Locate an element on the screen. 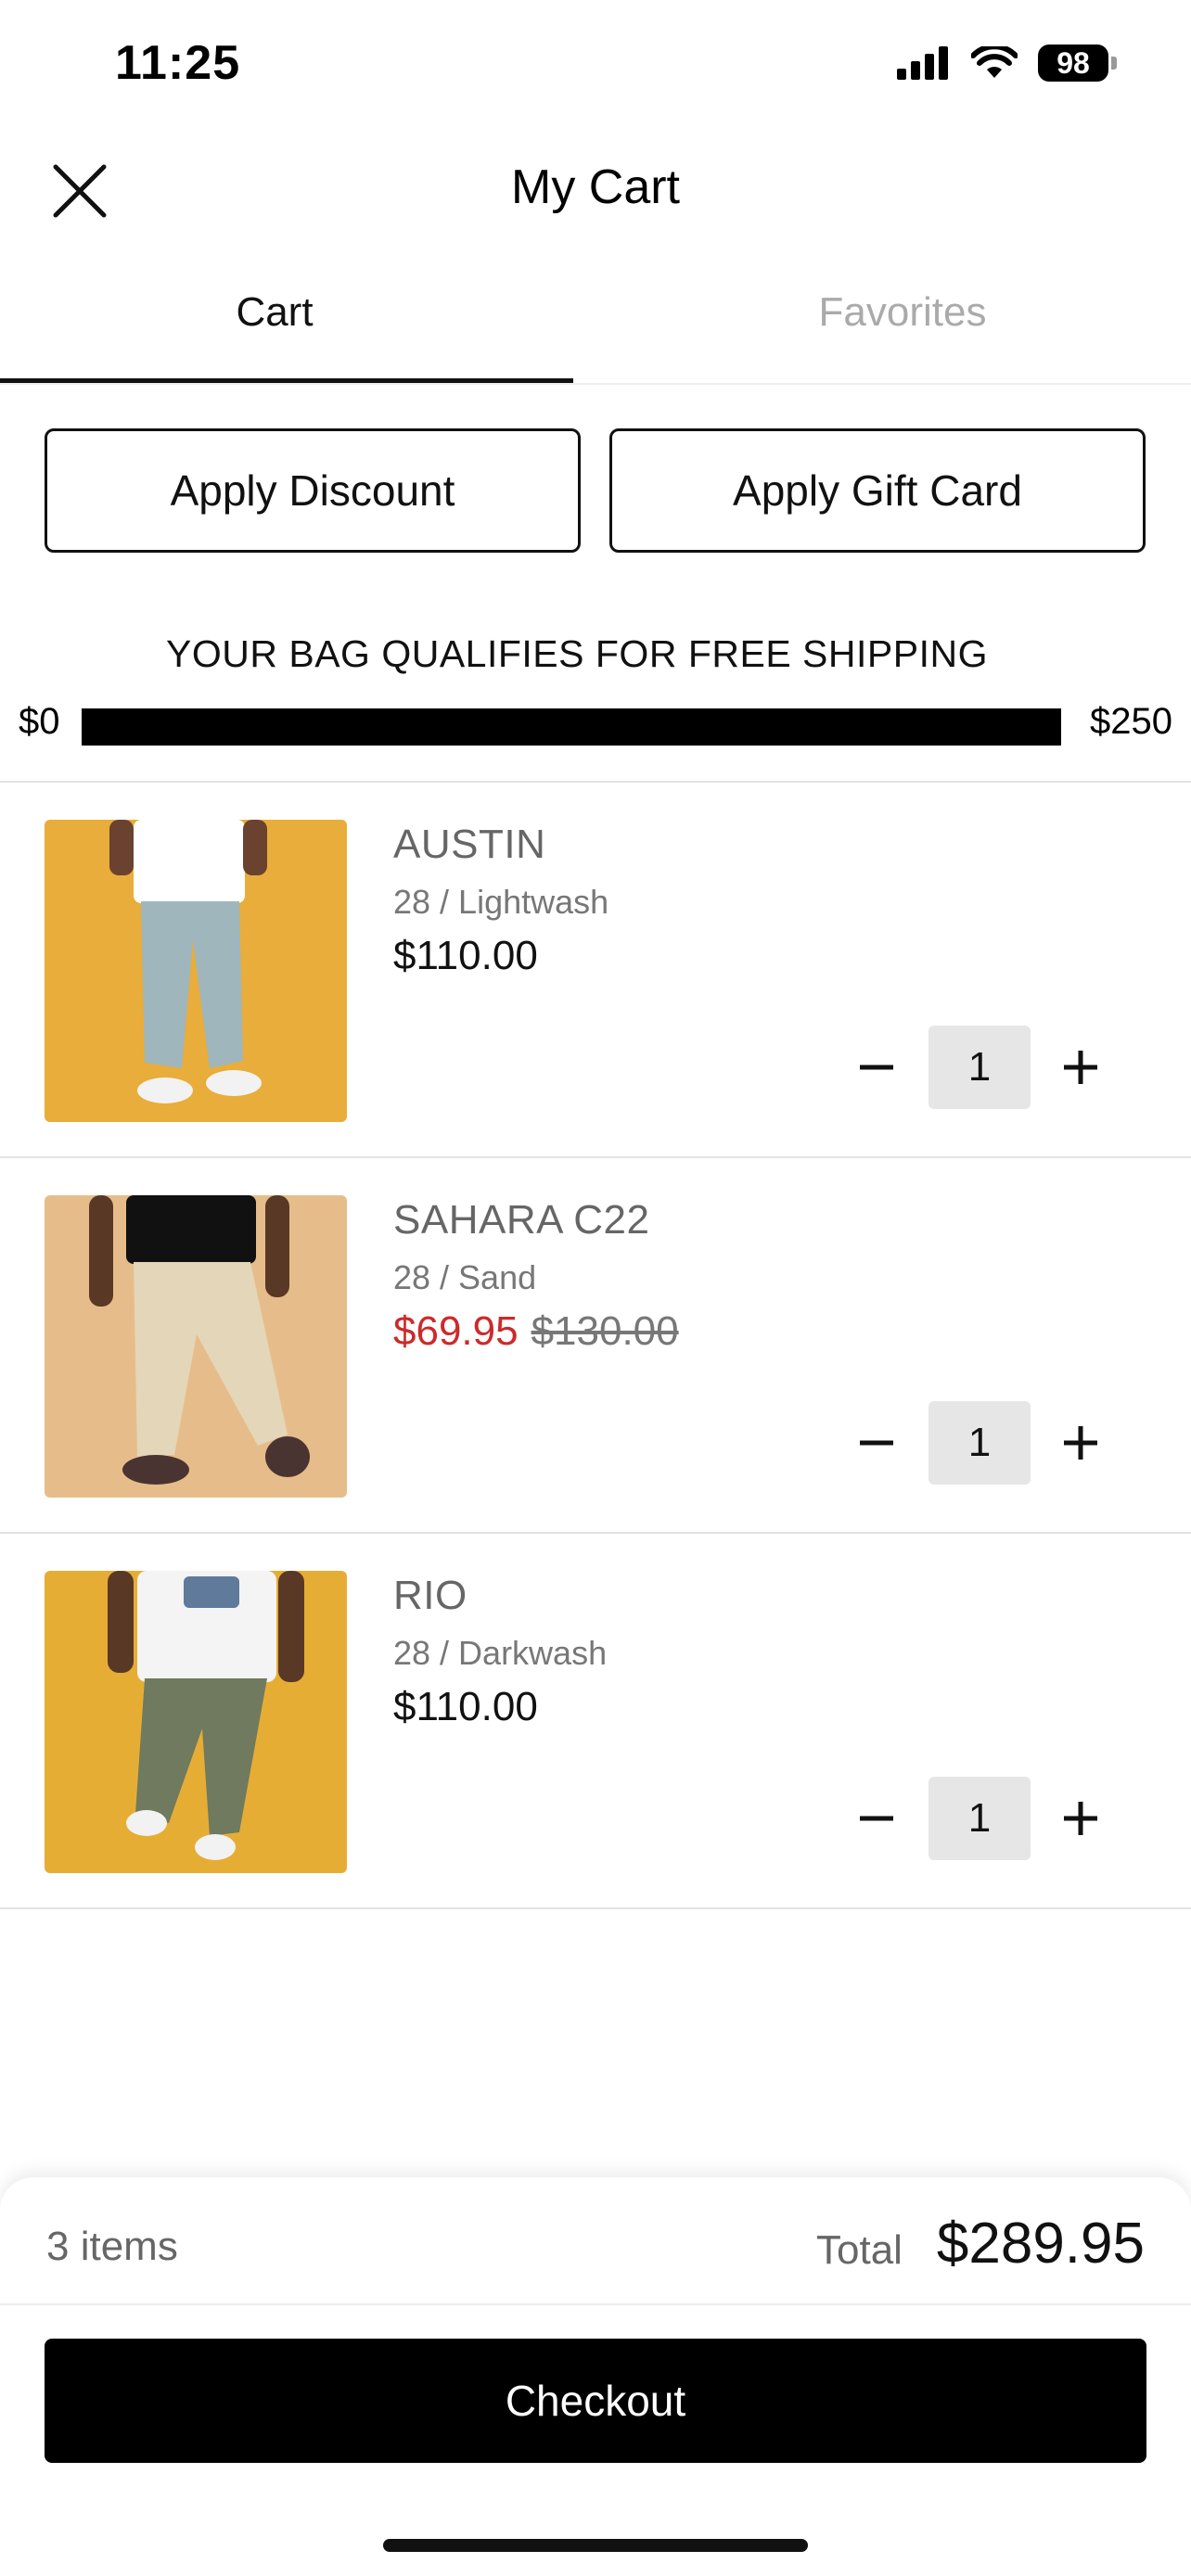 Image resolution: width=1191 pixels, height=2576 pixels. free-shipping-progress-fill is located at coordinates (571, 727).